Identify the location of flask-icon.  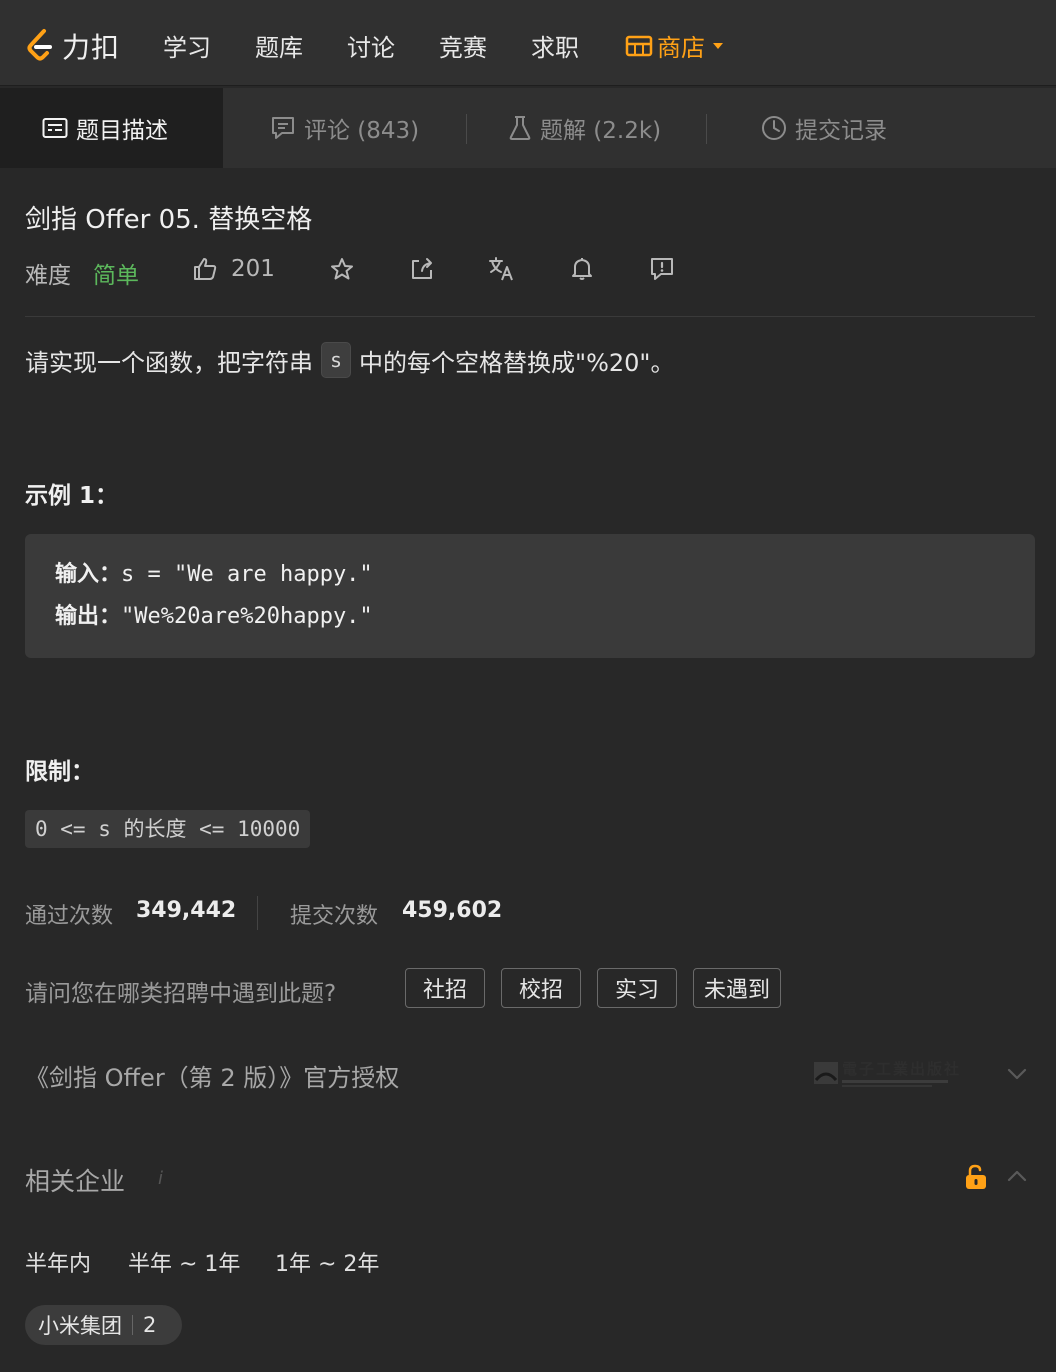
(520, 128).